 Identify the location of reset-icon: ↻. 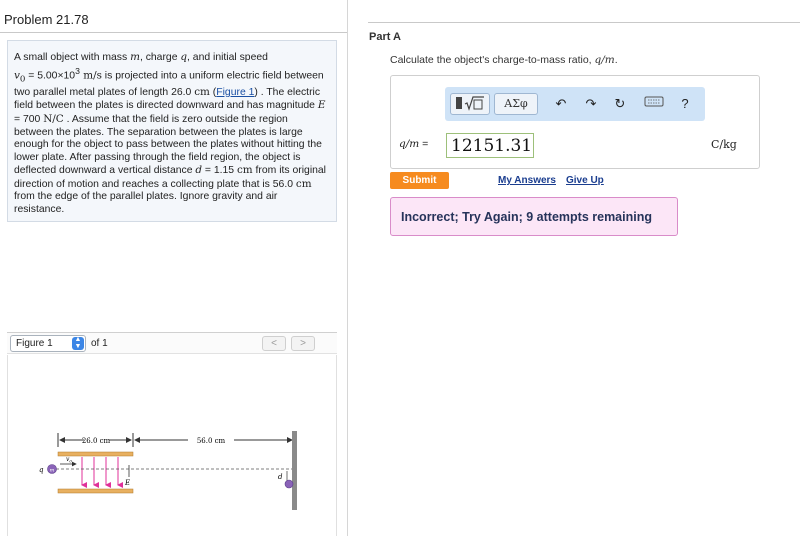
(620, 104).